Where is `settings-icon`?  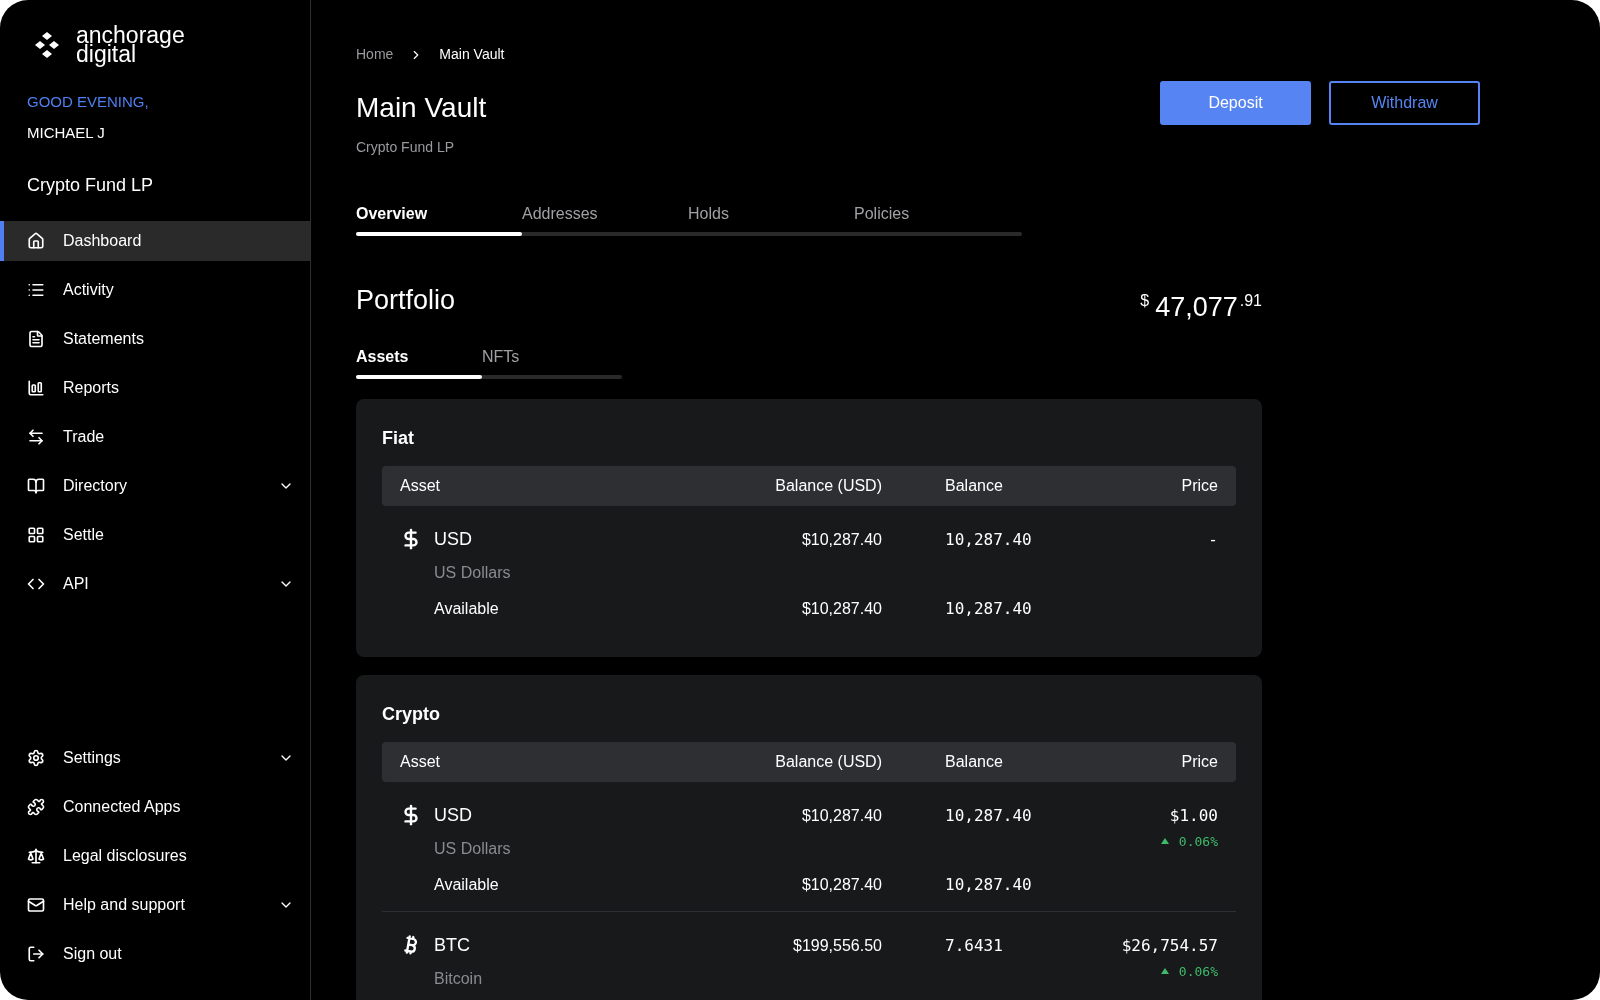 settings-icon is located at coordinates (36, 758).